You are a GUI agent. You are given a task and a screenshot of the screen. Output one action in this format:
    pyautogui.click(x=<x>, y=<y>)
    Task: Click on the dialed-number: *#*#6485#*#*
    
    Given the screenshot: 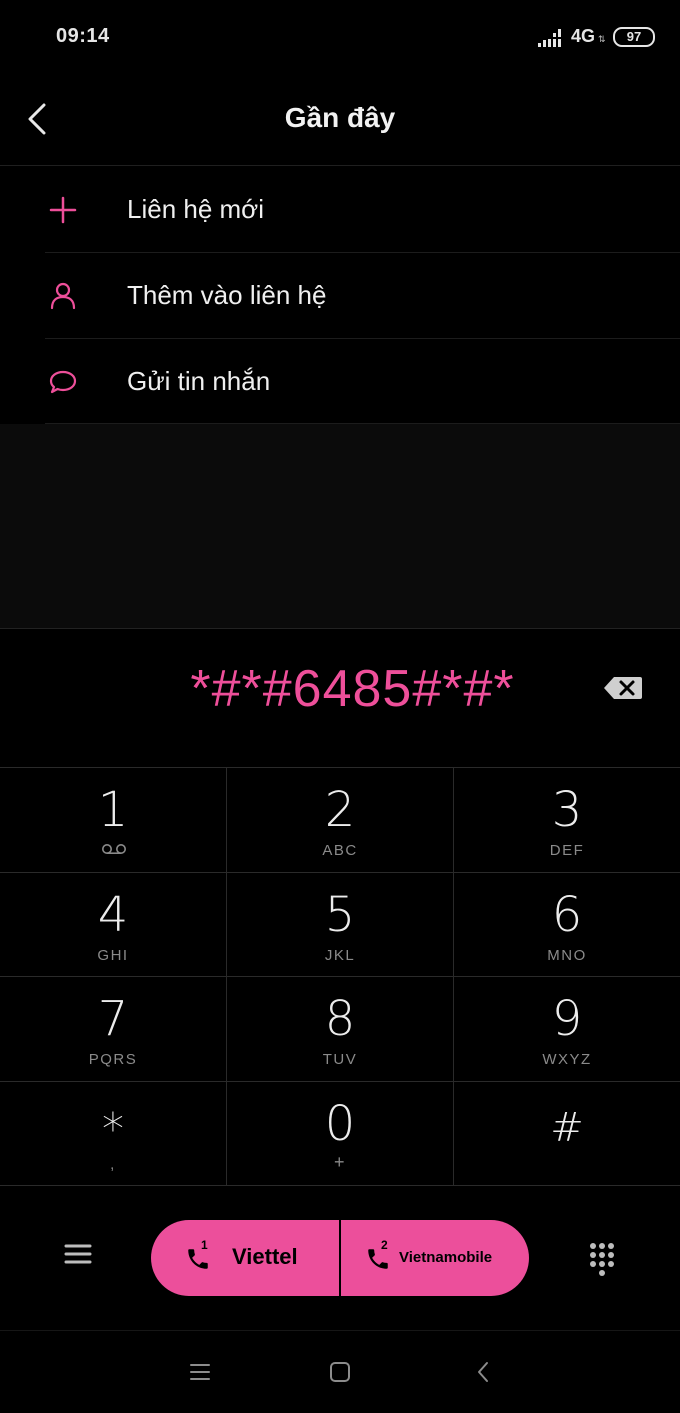 What is the action you would take?
    pyautogui.click(x=352, y=689)
    